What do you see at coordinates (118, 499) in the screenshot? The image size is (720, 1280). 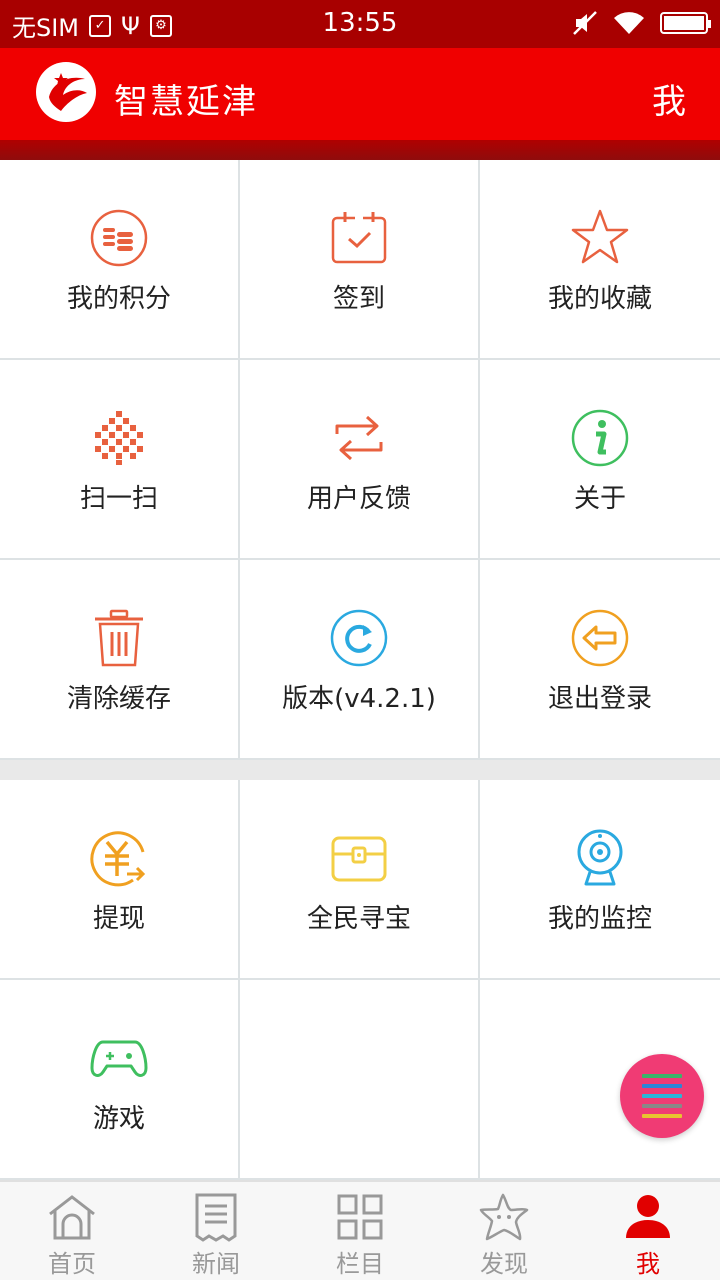 I see `menu-label: 扫一扫` at bounding box center [118, 499].